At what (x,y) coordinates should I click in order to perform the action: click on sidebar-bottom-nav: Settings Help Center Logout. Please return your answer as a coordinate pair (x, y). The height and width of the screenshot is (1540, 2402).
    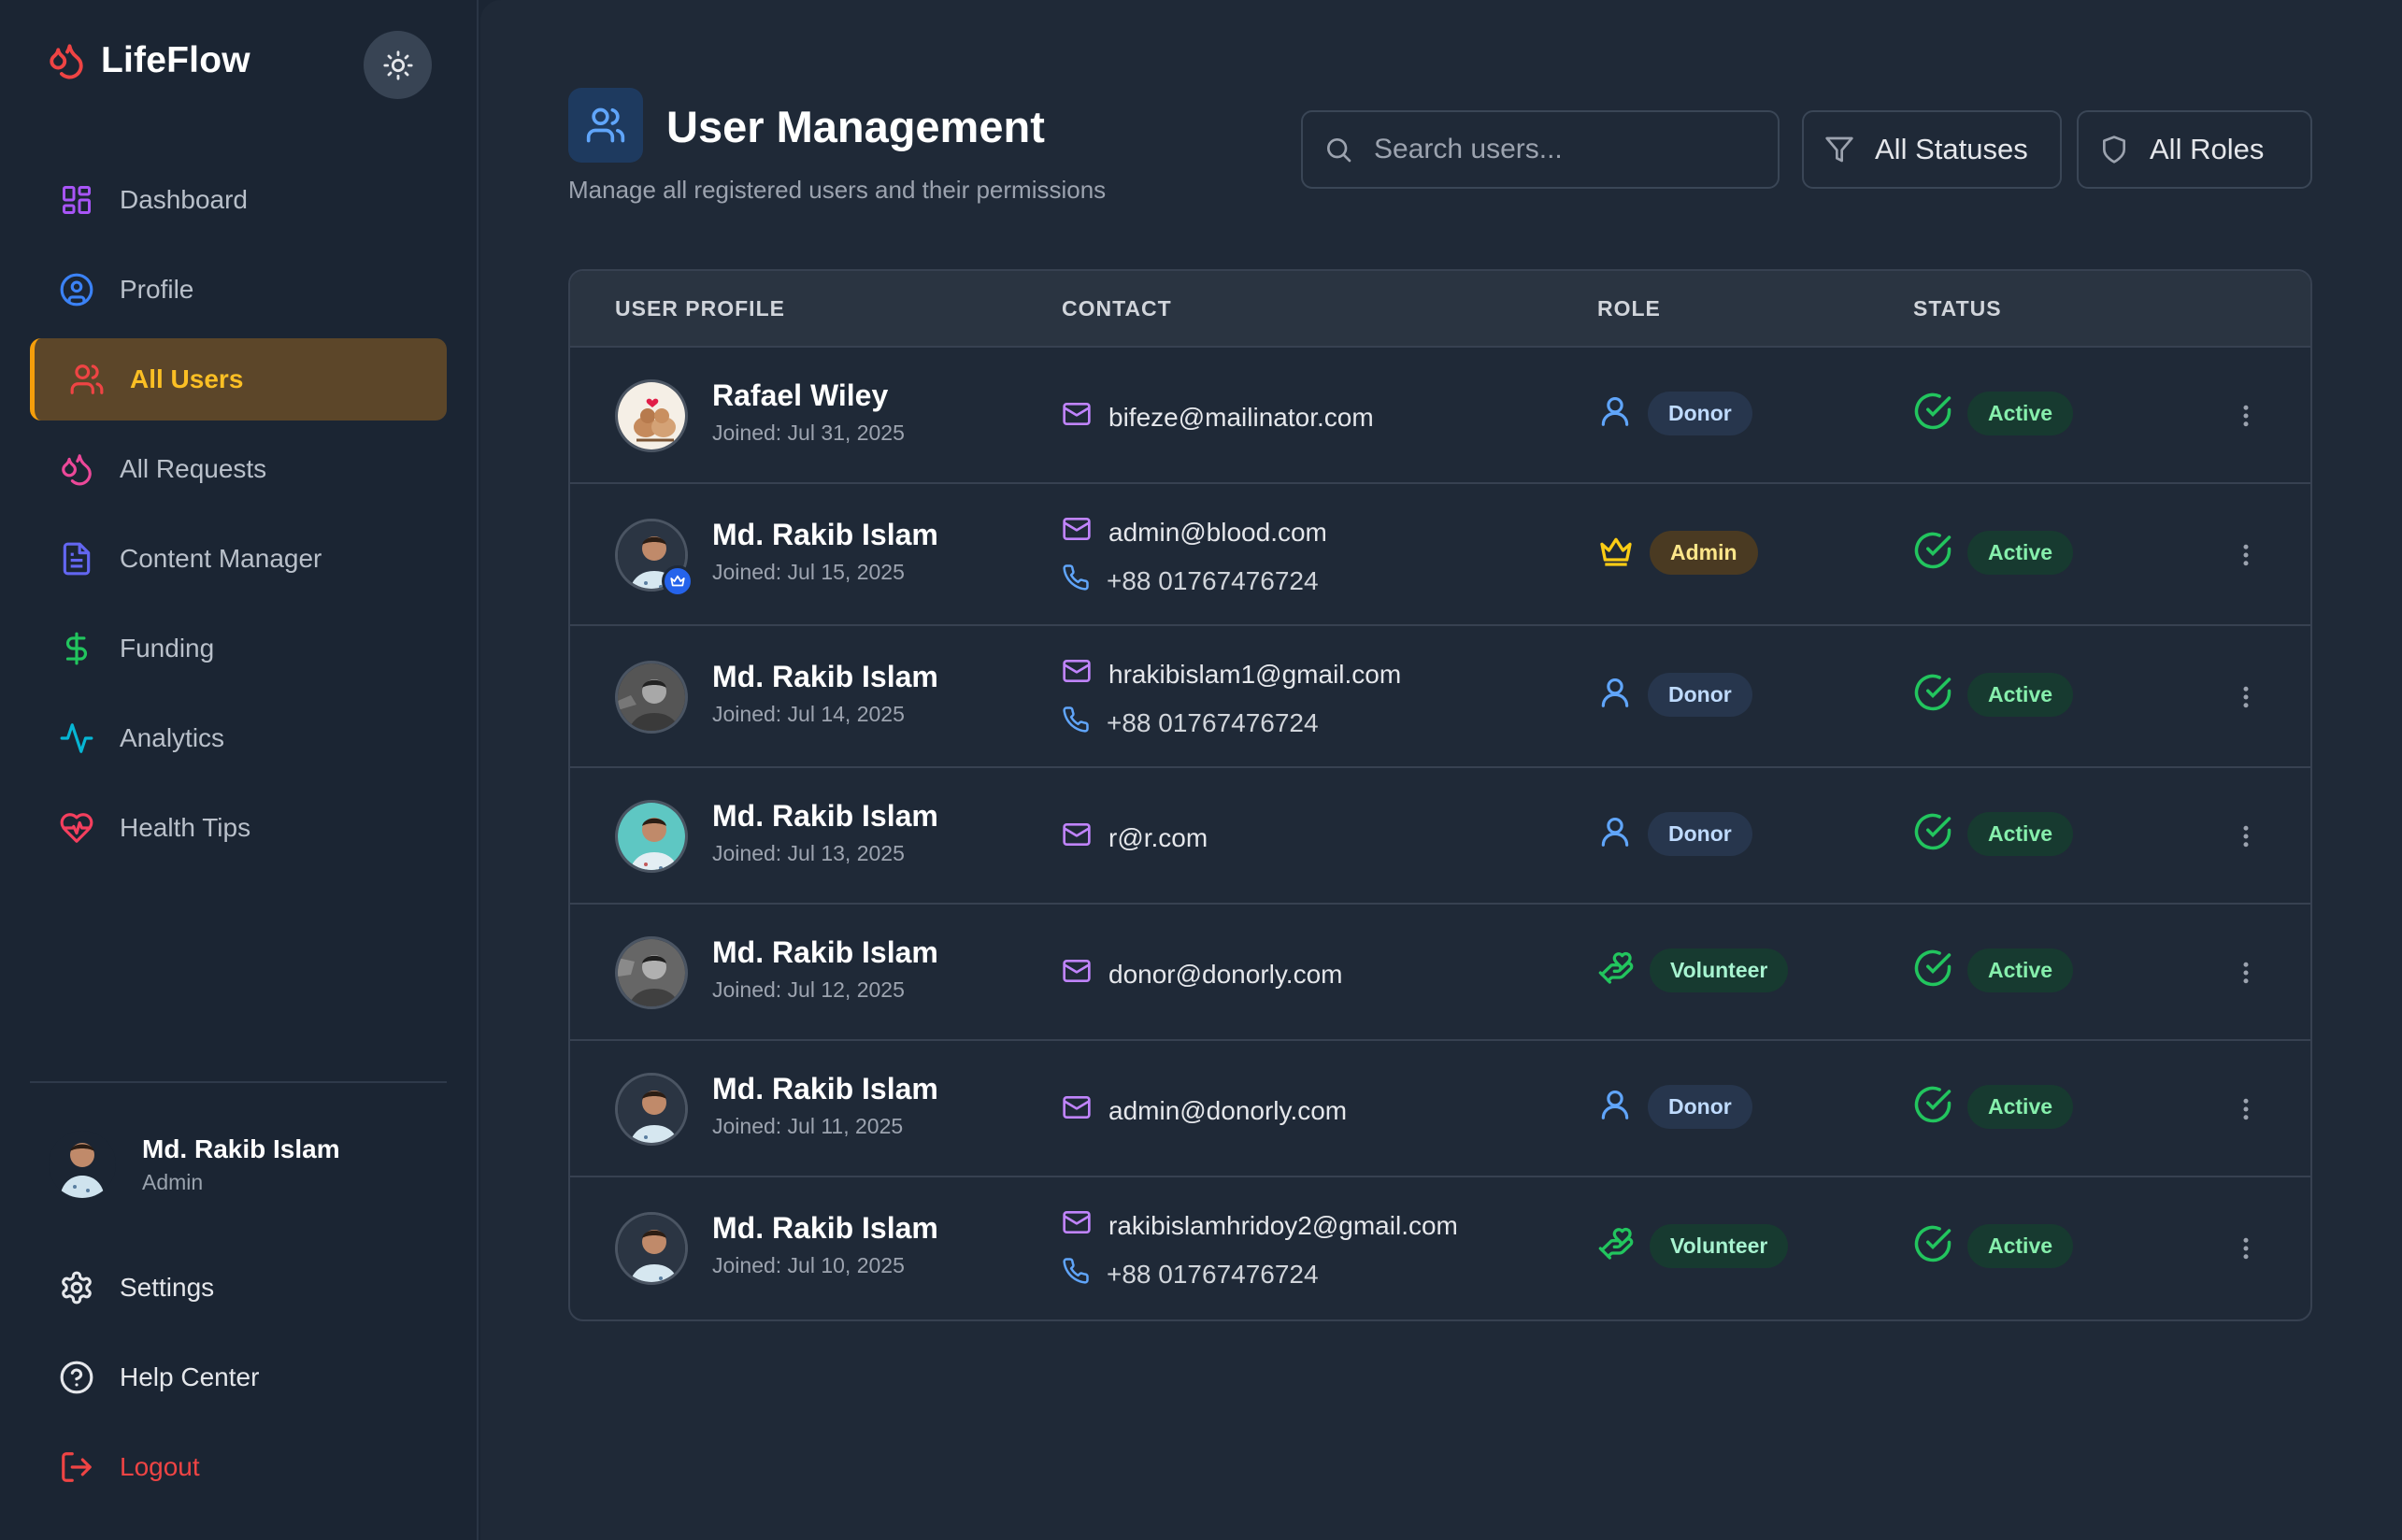
    Looking at the image, I should click on (238, 1381).